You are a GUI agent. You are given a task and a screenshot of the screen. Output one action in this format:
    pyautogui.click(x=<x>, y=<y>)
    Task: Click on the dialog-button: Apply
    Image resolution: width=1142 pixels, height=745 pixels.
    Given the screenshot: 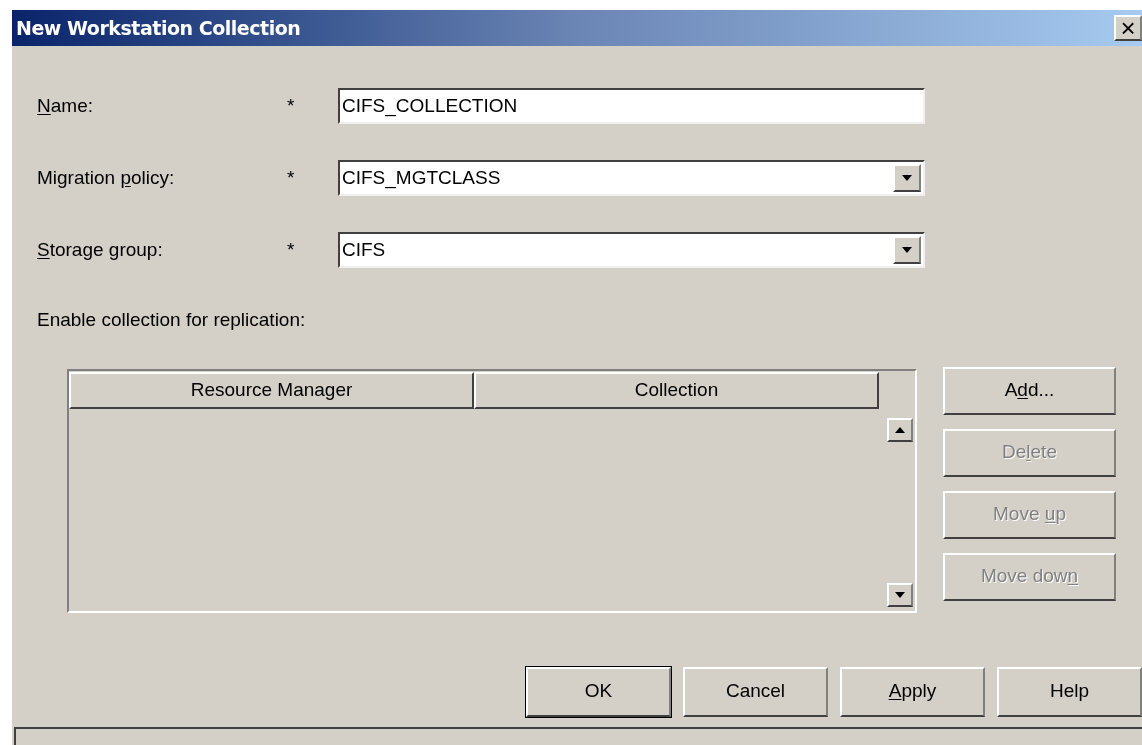 What is the action you would take?
    pyautogui.click(x=912, y=691)
    